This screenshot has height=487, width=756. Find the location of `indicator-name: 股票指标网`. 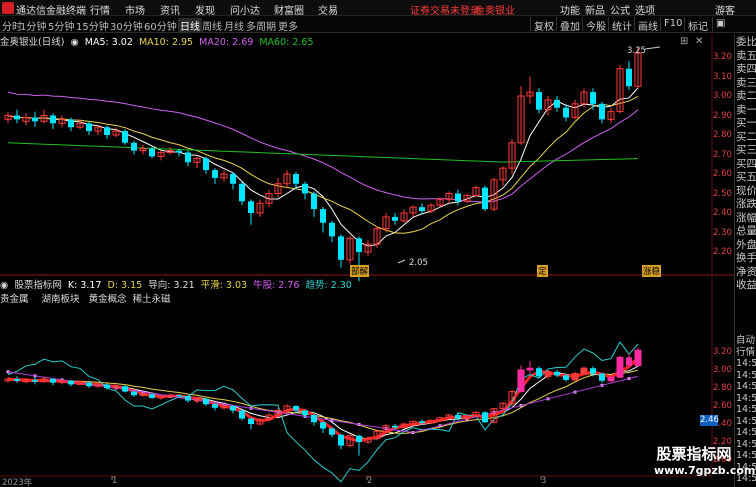

indicator-name: 股票指标网 is located at coordinates (38, 285).